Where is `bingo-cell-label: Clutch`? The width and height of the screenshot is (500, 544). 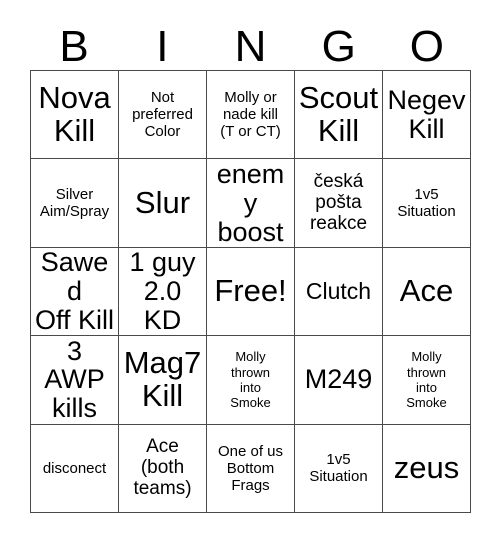 bingo-cell-label: Clutch is located at coordinates (338, 291).